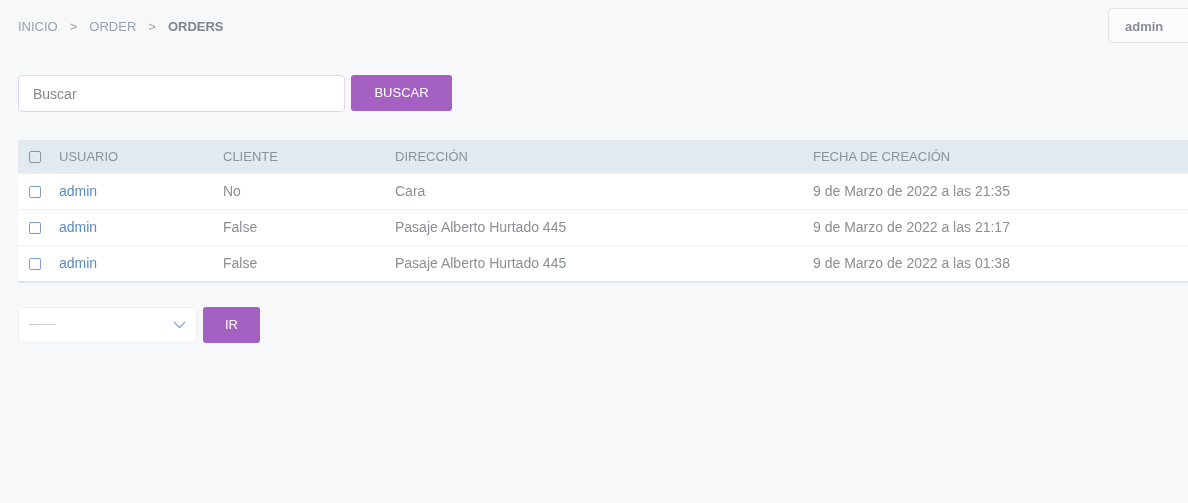 The image size is (1188, 503). I want to click on breadcrumb-item: ORDERS, so click(195, 27).